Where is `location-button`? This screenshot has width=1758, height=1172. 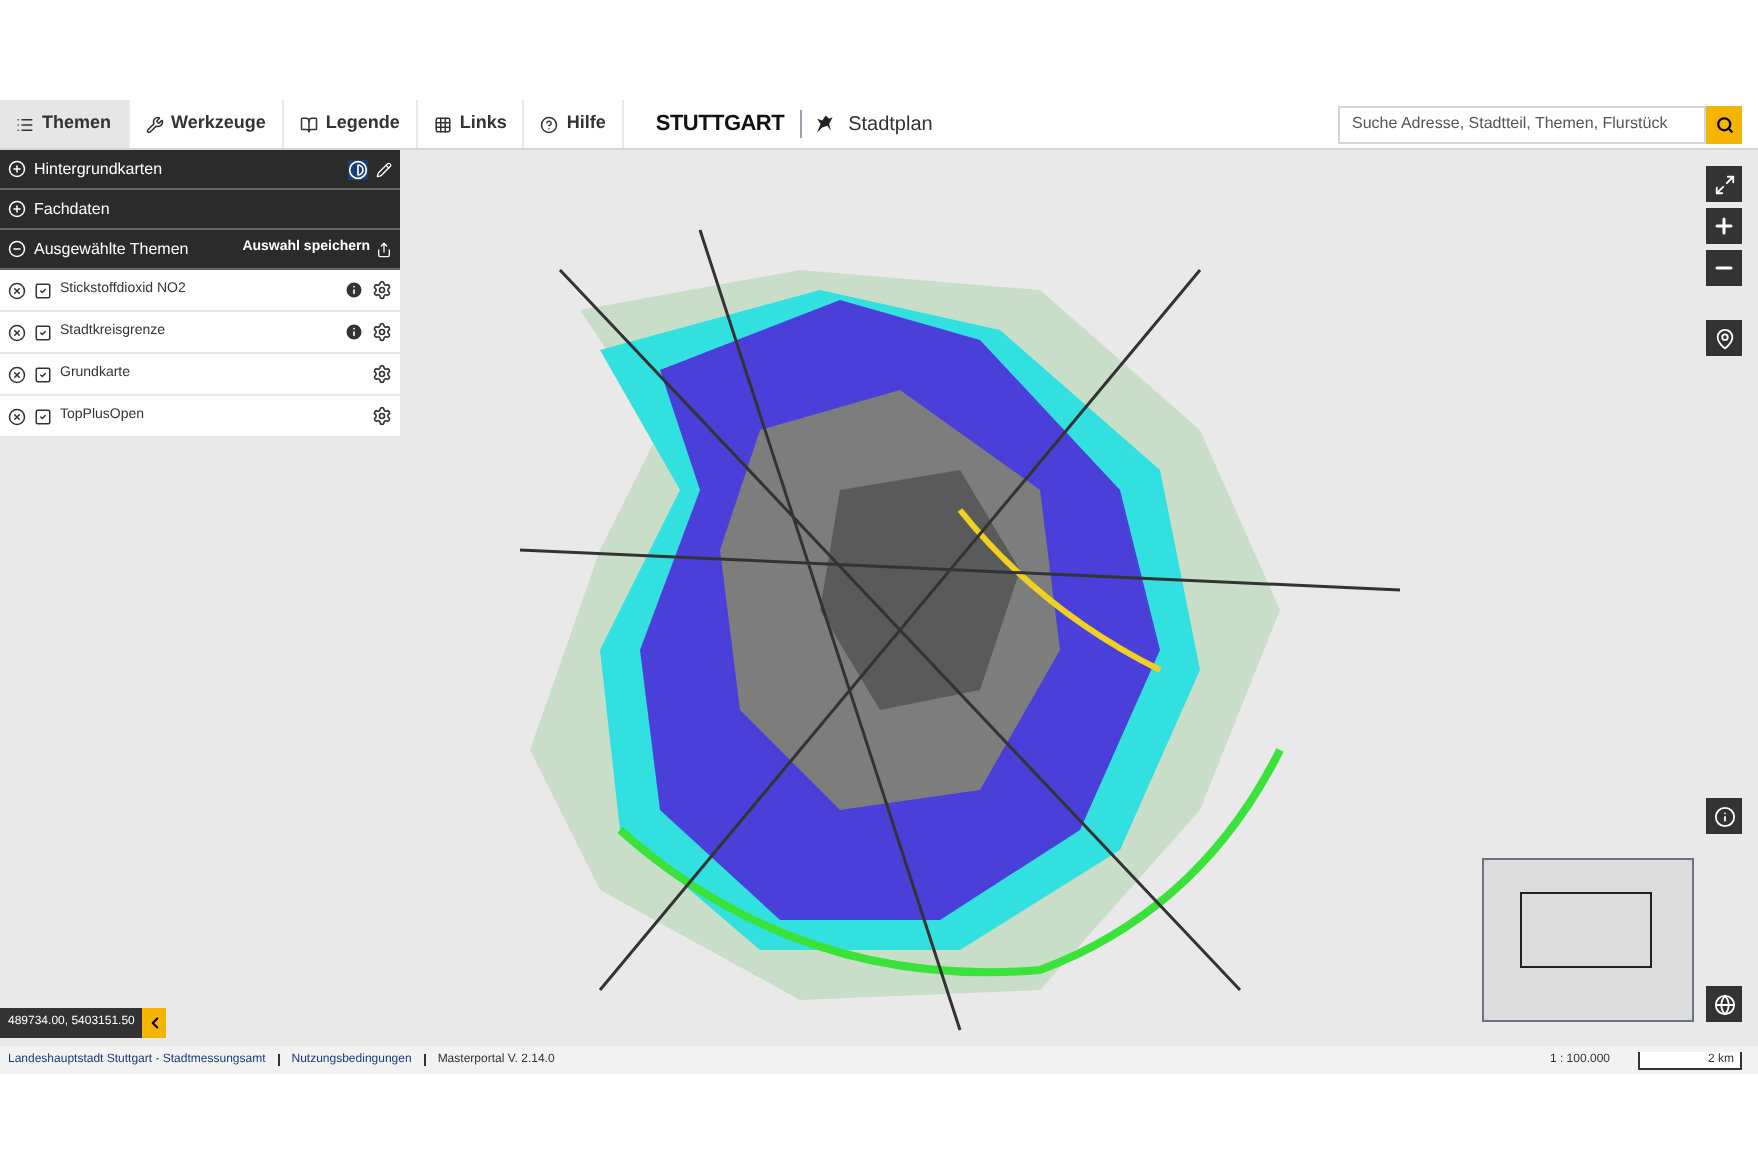 location-button is located at coordinates (1724, 338).